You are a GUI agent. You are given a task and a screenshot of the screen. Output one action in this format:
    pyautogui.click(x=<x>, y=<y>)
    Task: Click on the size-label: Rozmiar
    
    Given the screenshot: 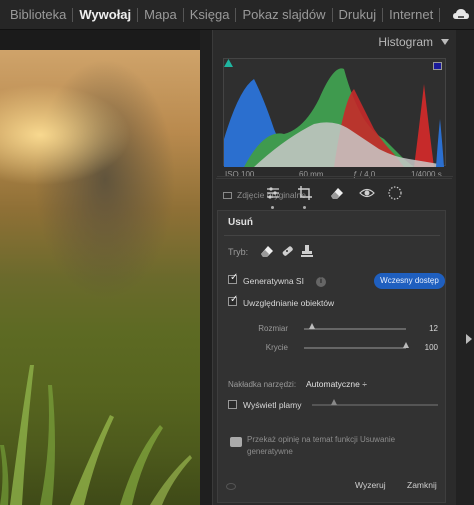 What is the action you would take?
    pyautogui.click(x=273, y=328)
    